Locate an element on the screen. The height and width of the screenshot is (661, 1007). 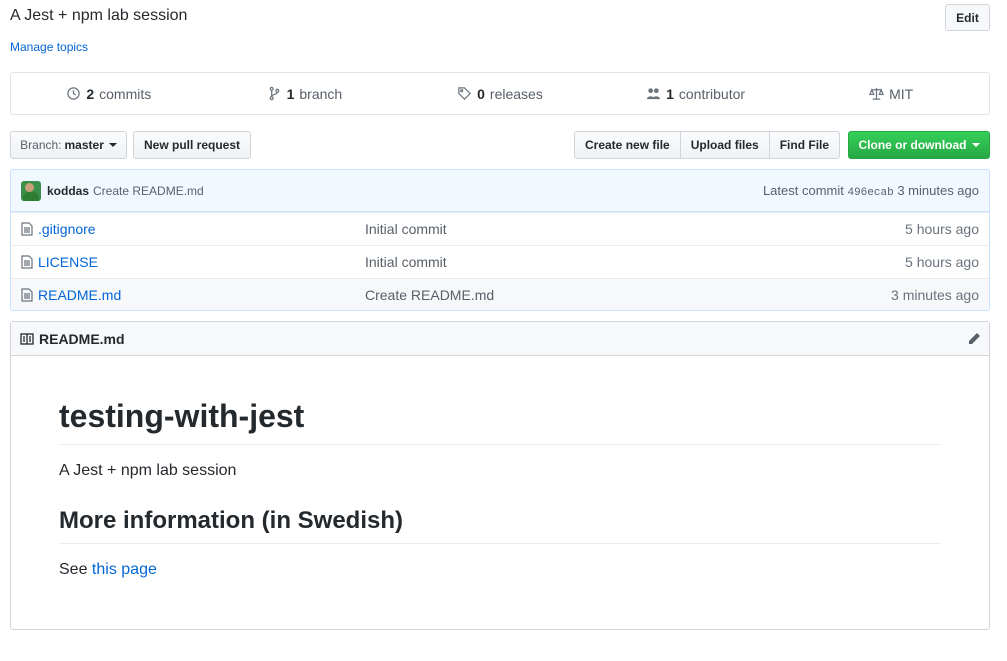
create-new-file-button: Create new file is located at coordinates (627, 145).